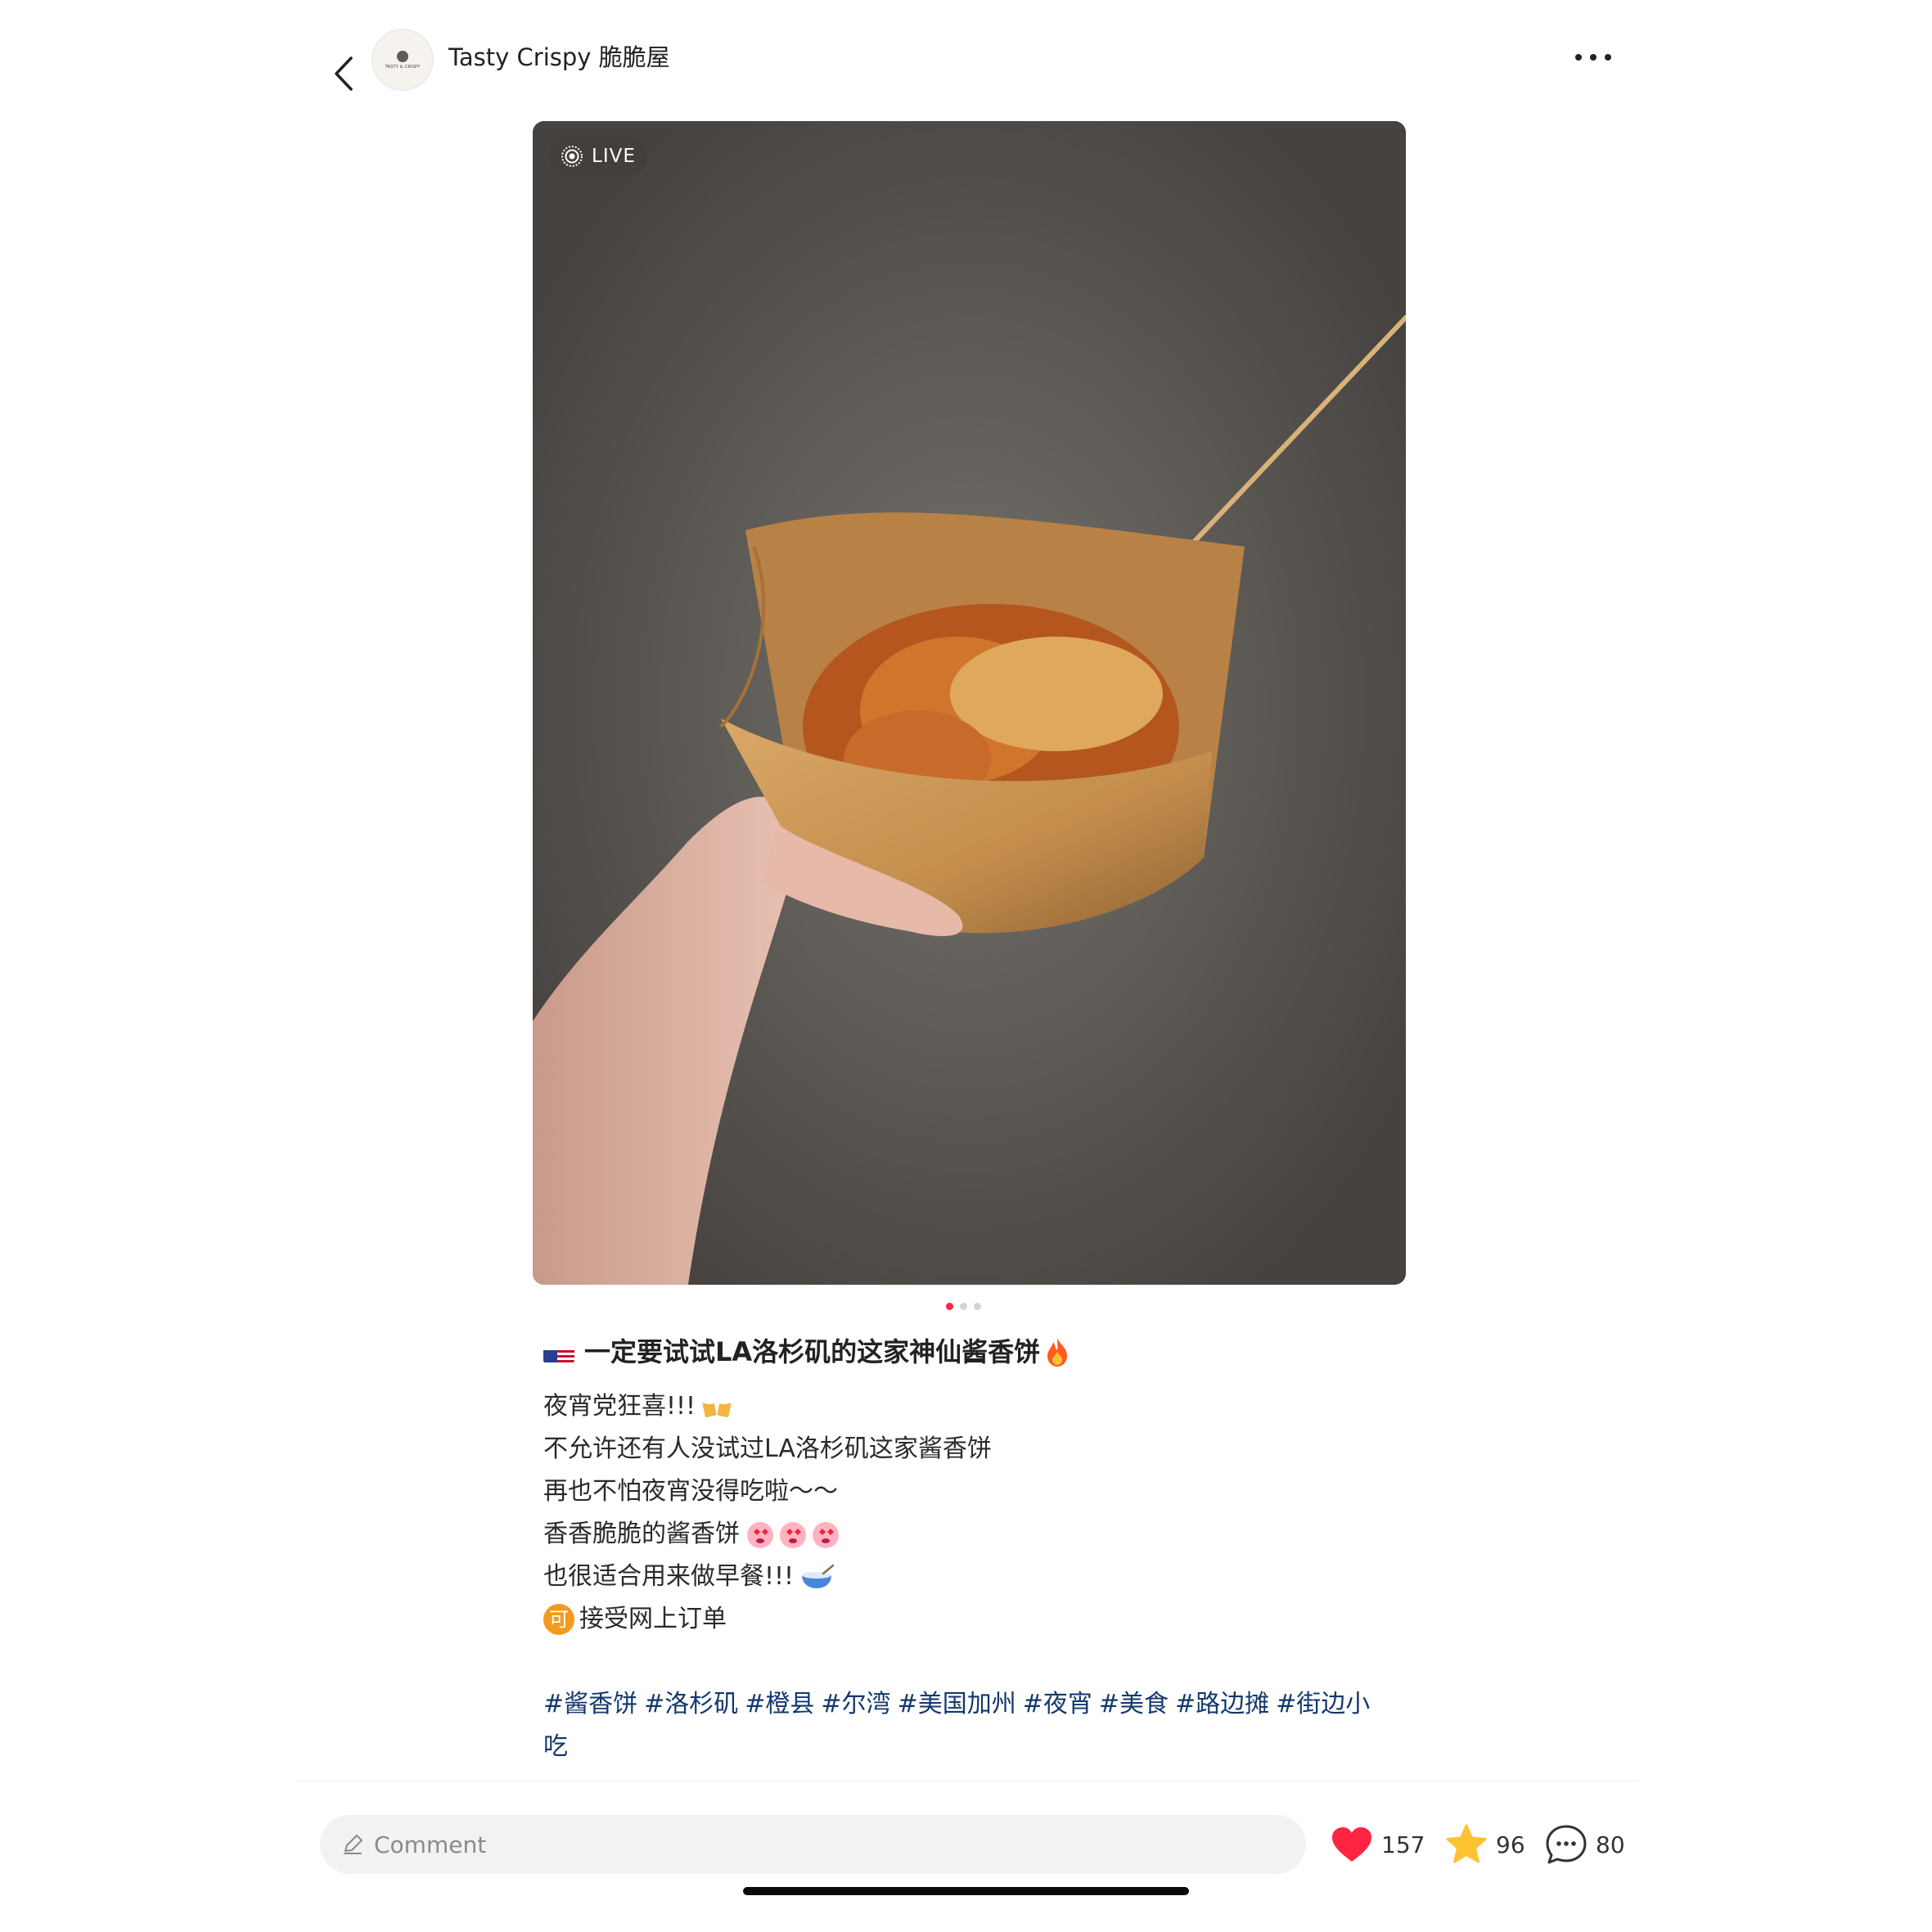 The width and height of the screenshot is (1932, 1932). I want to click on more-options-button, so click(1593, 57).